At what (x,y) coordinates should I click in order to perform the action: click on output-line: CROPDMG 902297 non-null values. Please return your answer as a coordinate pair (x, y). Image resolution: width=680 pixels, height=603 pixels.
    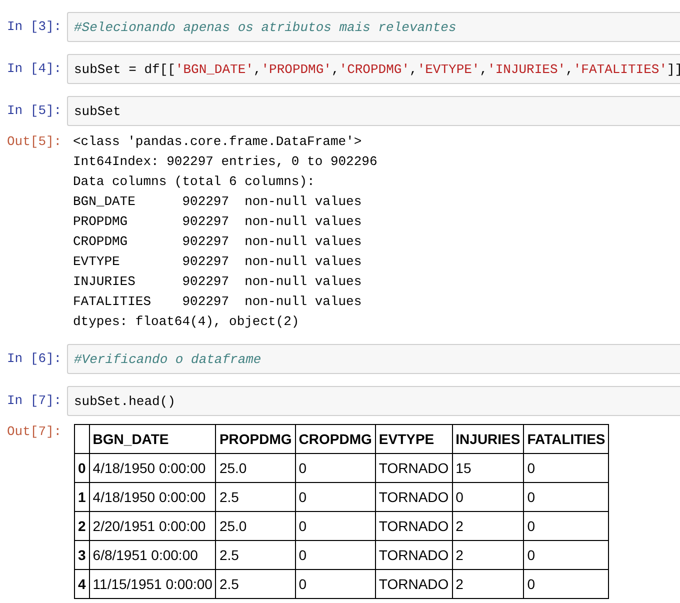
    Looking at the image, I should click on (218, 242).